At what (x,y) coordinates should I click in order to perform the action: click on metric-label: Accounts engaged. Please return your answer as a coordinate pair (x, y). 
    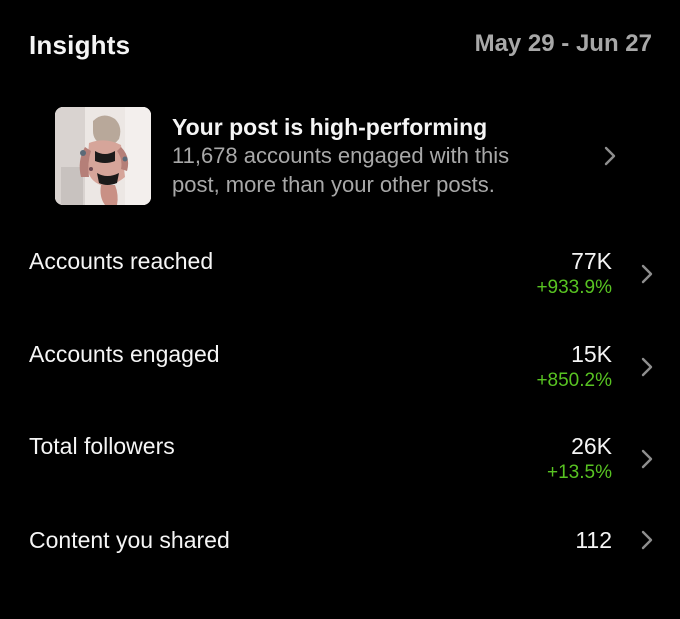
    Looking at the image, I should click on (124, 354).